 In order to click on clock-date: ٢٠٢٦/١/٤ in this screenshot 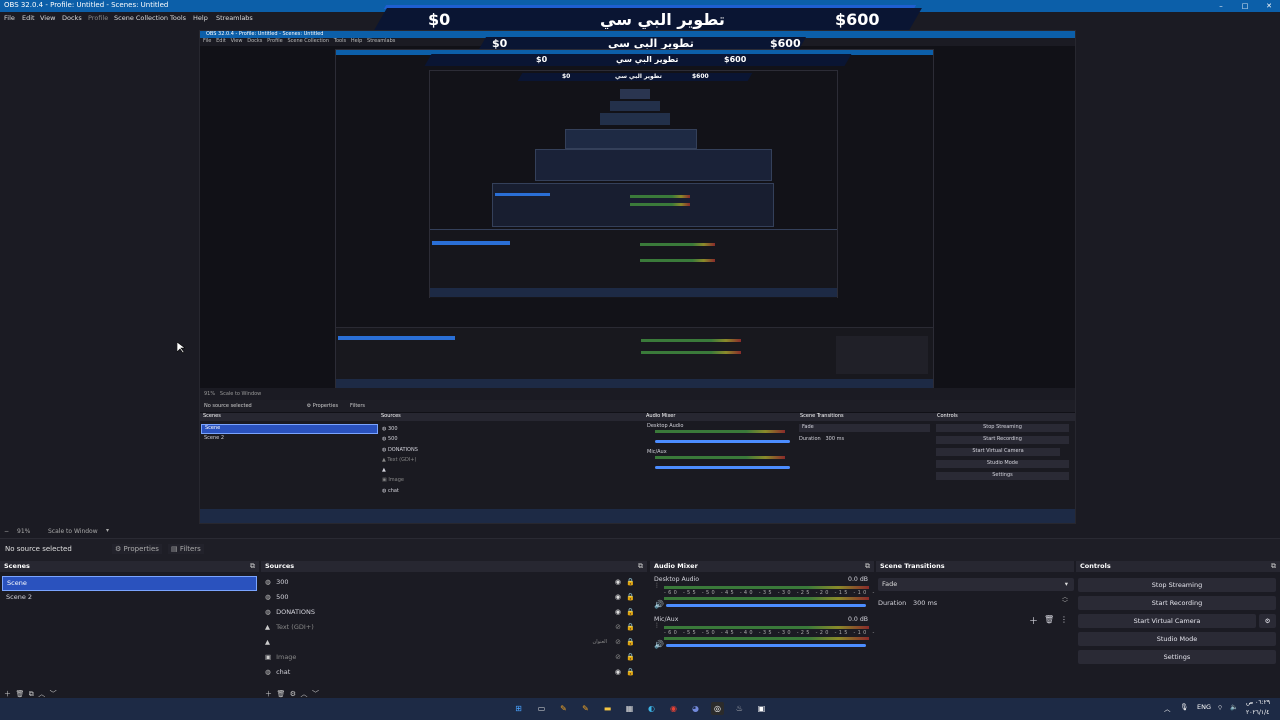, I will do `click(1257, 712)`.